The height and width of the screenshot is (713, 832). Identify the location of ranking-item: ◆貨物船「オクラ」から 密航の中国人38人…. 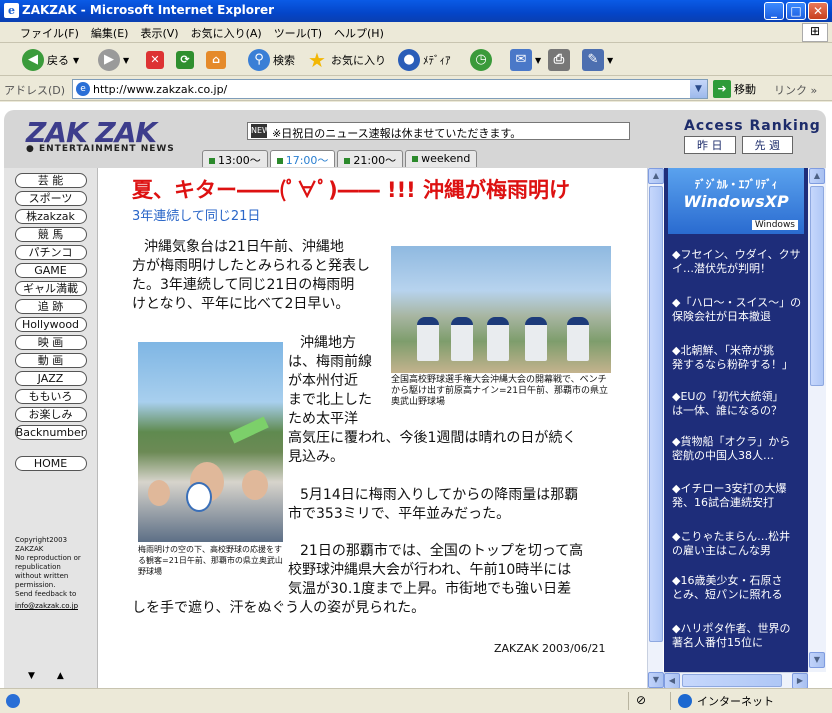
(738, 449).